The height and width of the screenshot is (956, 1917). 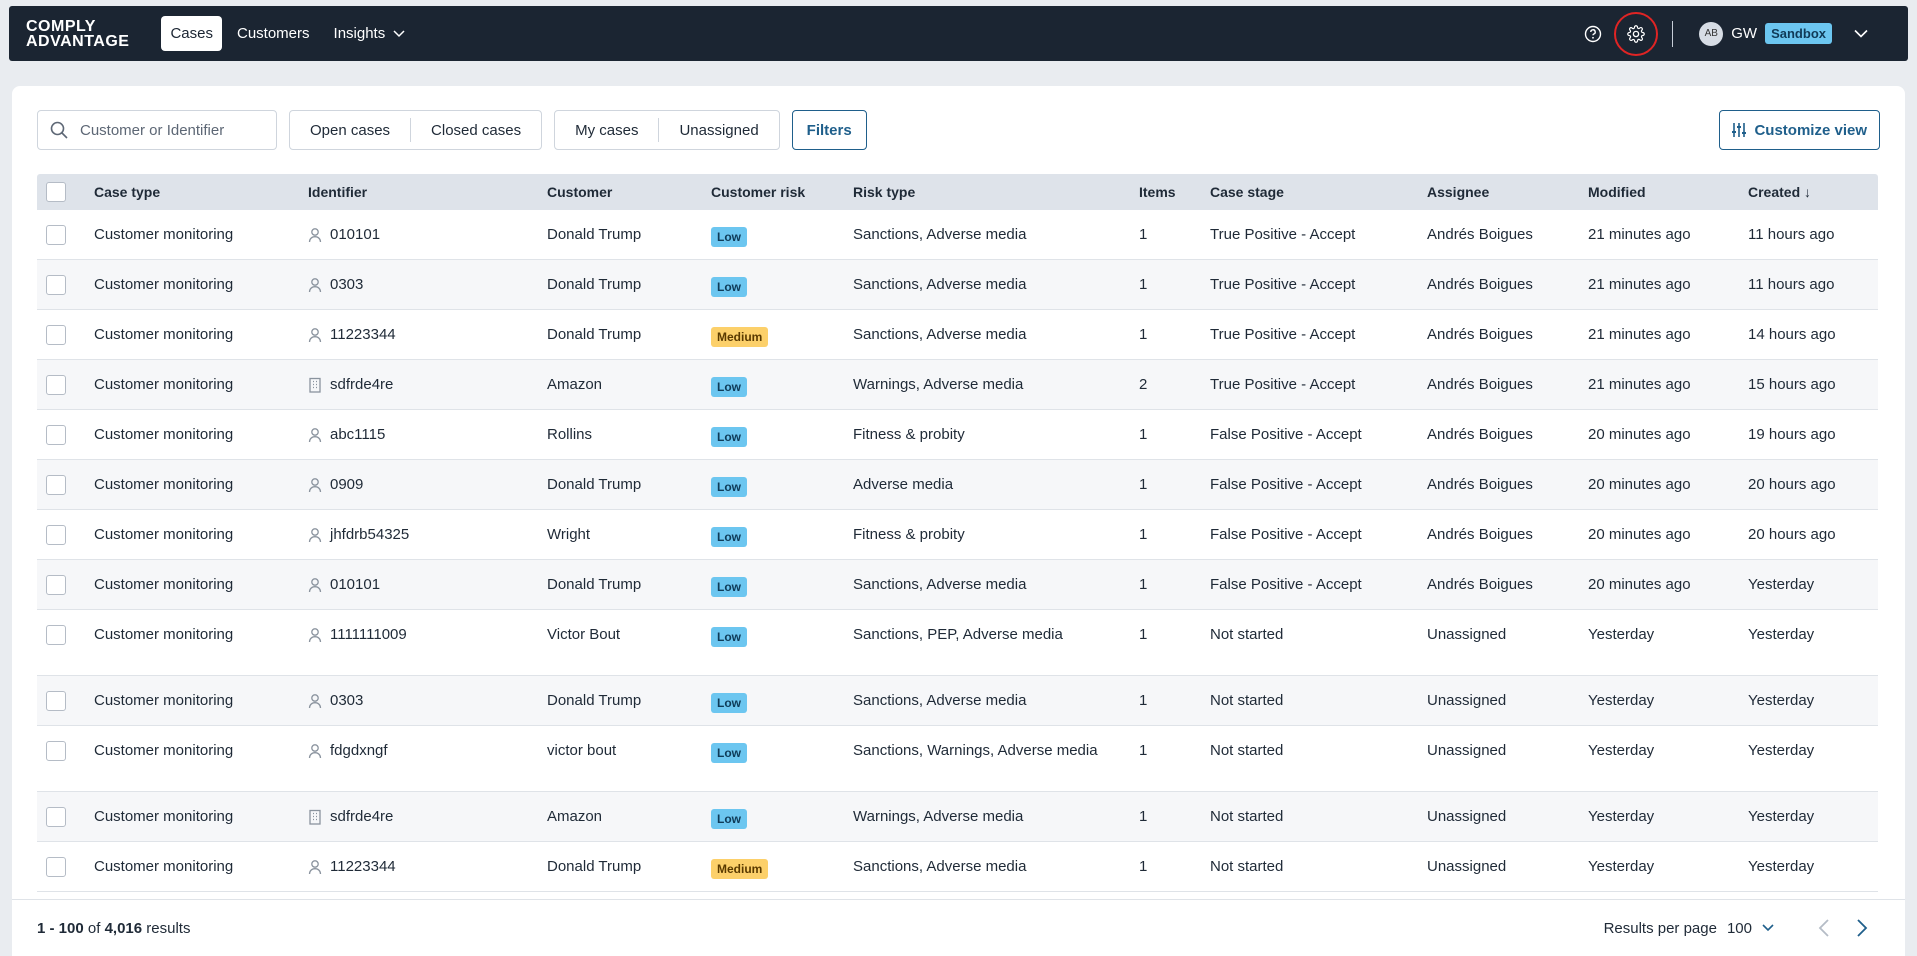 I want to click on my-cases-button: My cases, so click(x=606, y=130).